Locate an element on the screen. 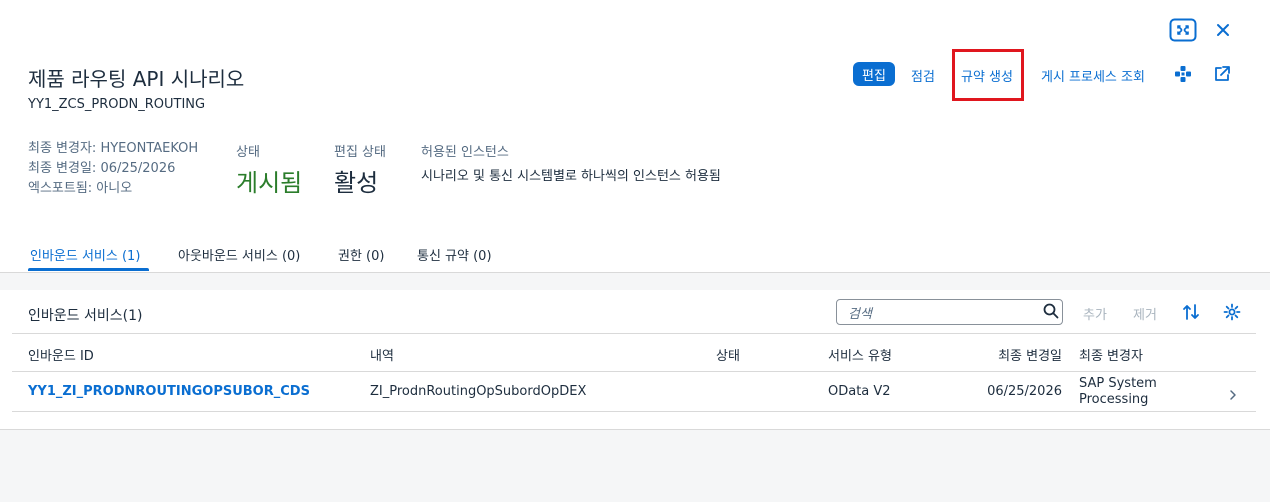 Image resolution: width=1270 pixels, height=502 pixels. last-changed-by: 최종 변경자: HYEONTAEKOH is located at coordinates (113, 148).